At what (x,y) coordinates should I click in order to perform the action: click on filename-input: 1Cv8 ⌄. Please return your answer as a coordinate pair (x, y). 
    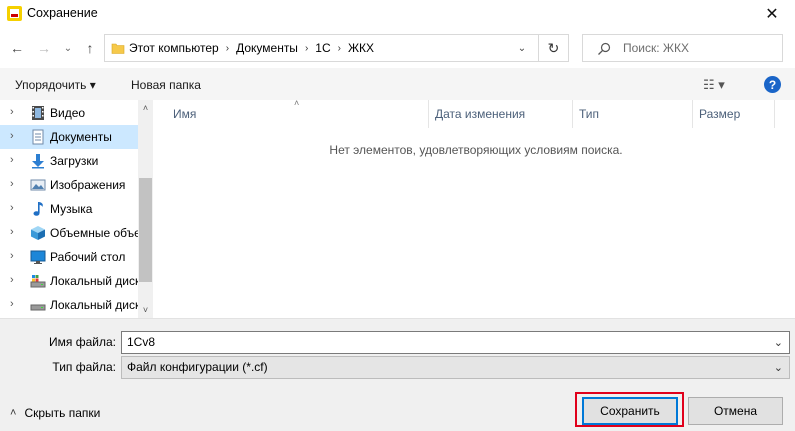
    Looking at the image, I should click on (455, 342).